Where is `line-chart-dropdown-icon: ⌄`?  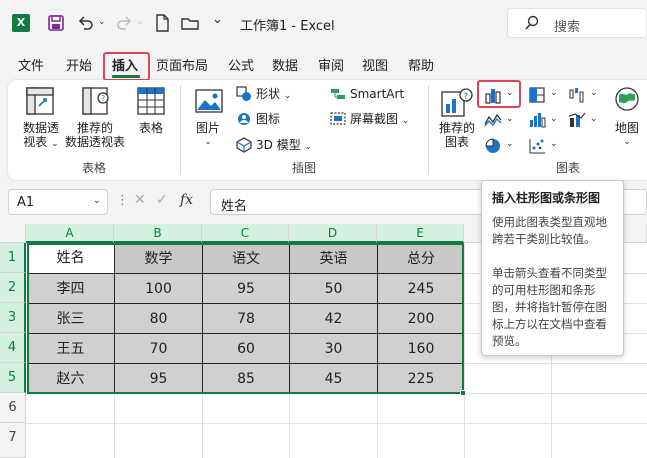 line-chart-dropdown-icon: ⌄ is located at coordinates (510, 119).